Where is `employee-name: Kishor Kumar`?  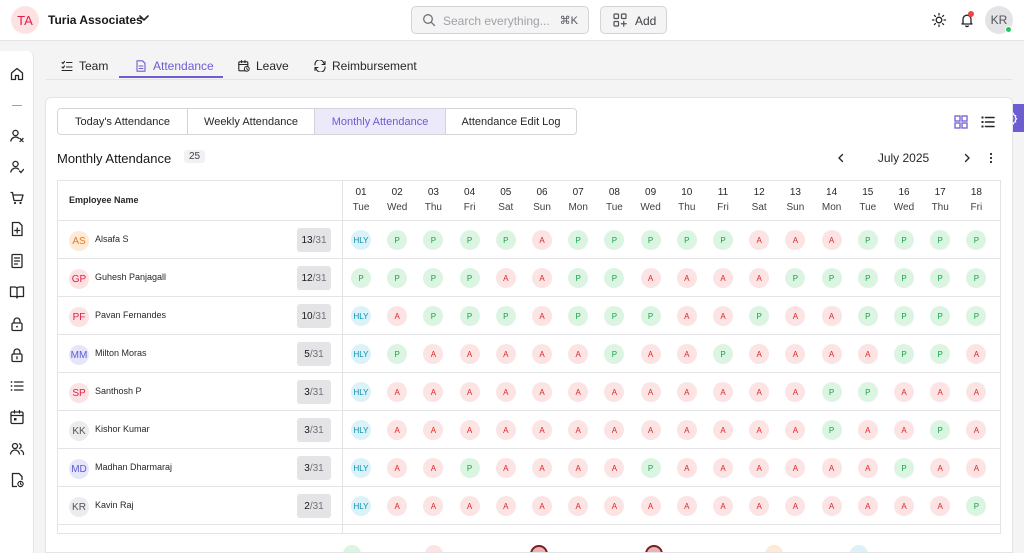 employee-name: Kishor Kumar is located at coordinates (122, 429).